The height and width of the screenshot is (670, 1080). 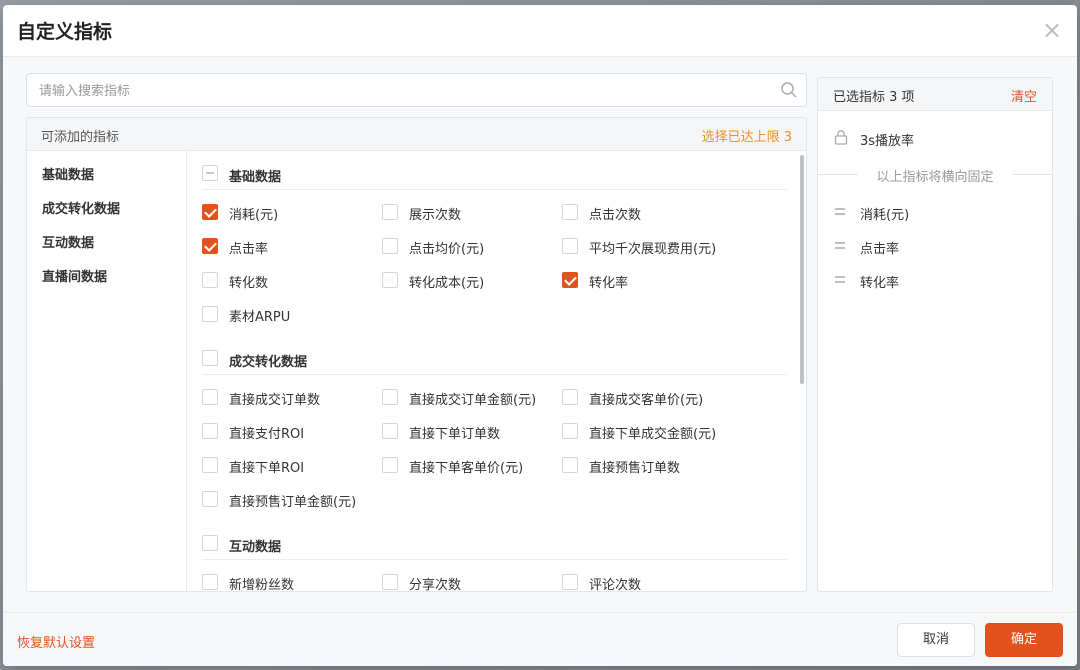 I want to click on reset-default-link: 恢复默认设置, so click(x=56, y=641).